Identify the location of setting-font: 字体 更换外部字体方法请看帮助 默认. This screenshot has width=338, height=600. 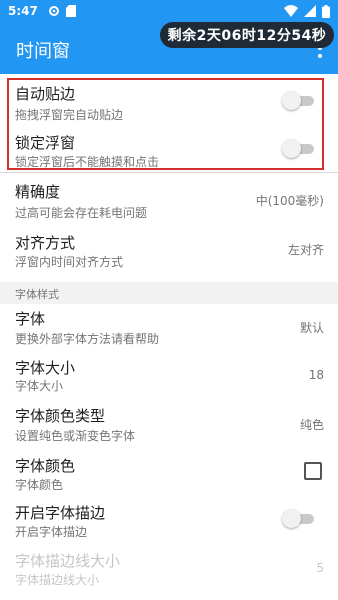
(169, 329).